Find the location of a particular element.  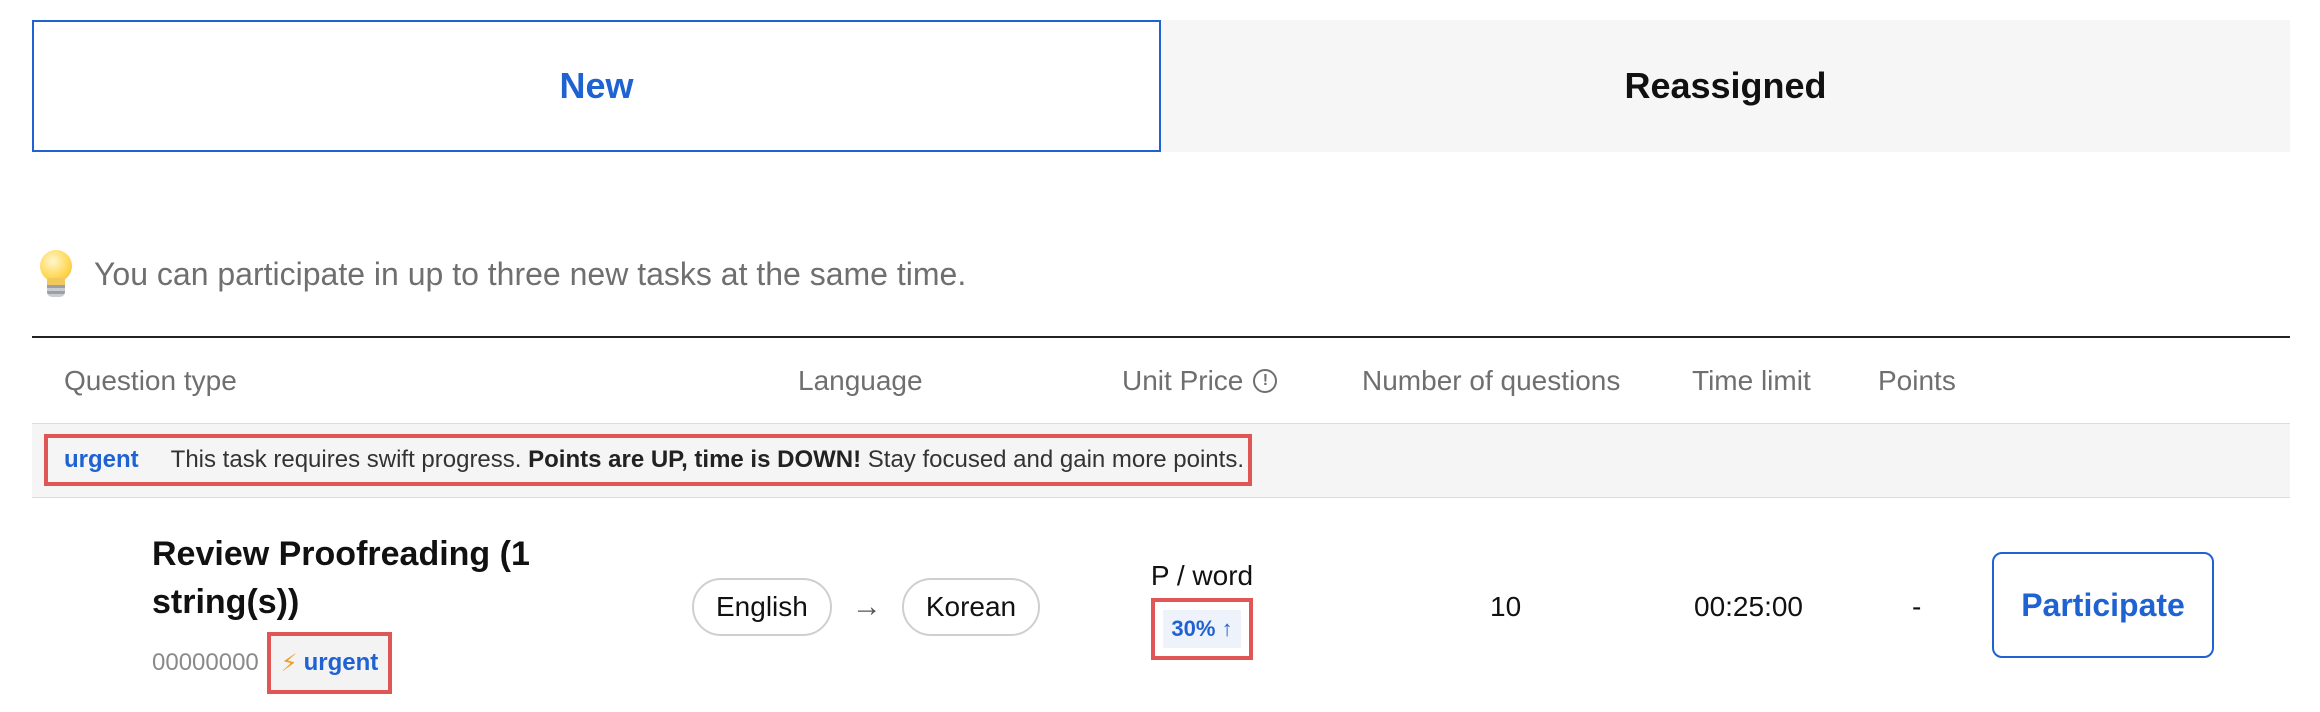

arrow-right-icon: → is located at coordinates (866, 606).